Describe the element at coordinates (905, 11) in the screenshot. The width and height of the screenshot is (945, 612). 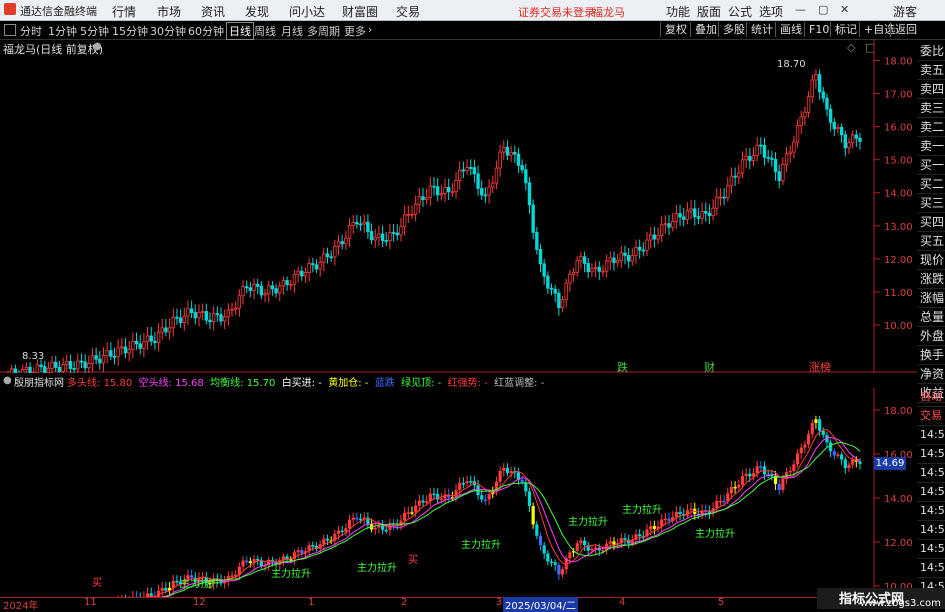
I see `user-guest: 游客` at that location.